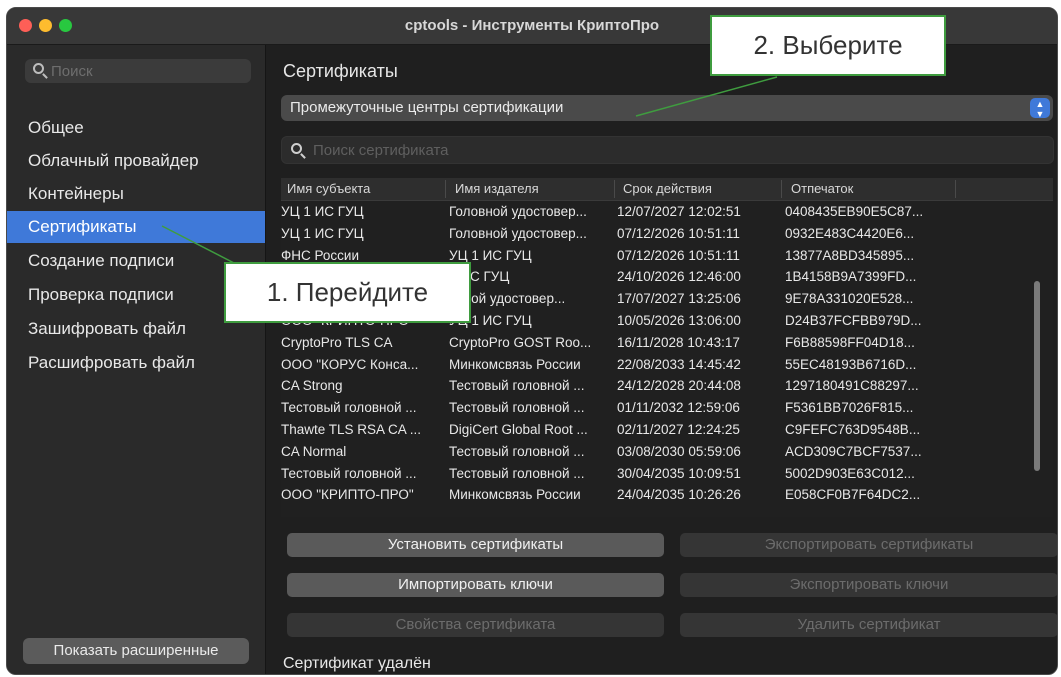 The image size is (1061, 677). Describe the element at coordinates (136, 194) in the screenshot. I see `sidebar-item-containers: Контейнеры` at that location.